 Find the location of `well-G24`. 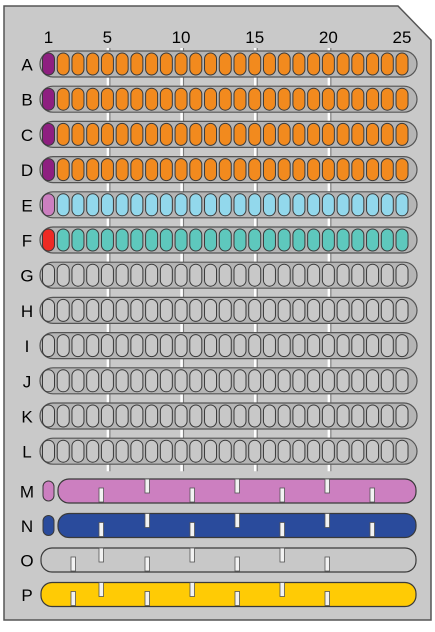

well-G24 is located at coordinates (387, 275).